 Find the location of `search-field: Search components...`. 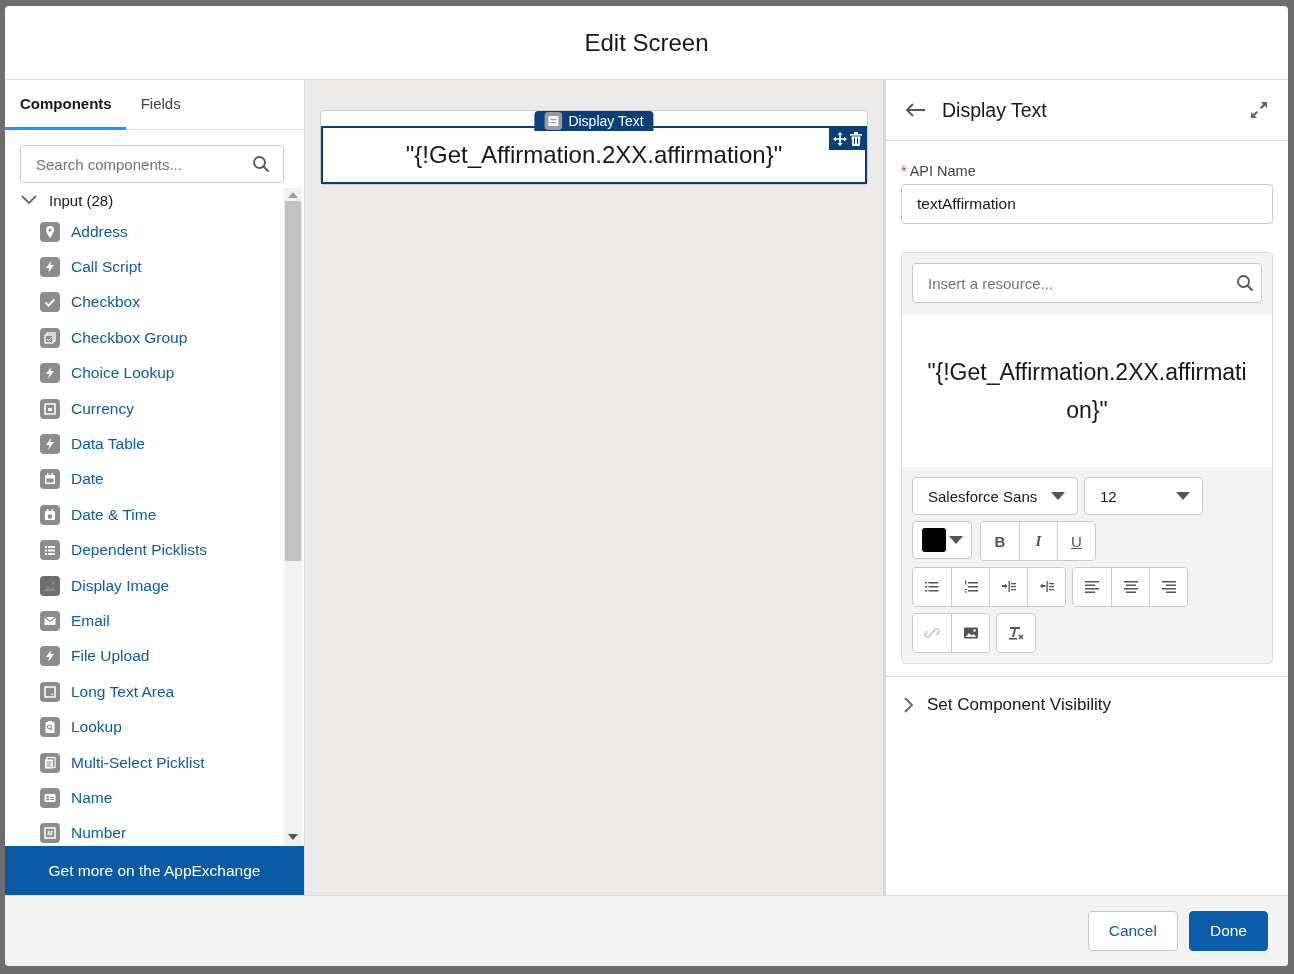

search-field: Search components... is located at coordinates (152, 164).